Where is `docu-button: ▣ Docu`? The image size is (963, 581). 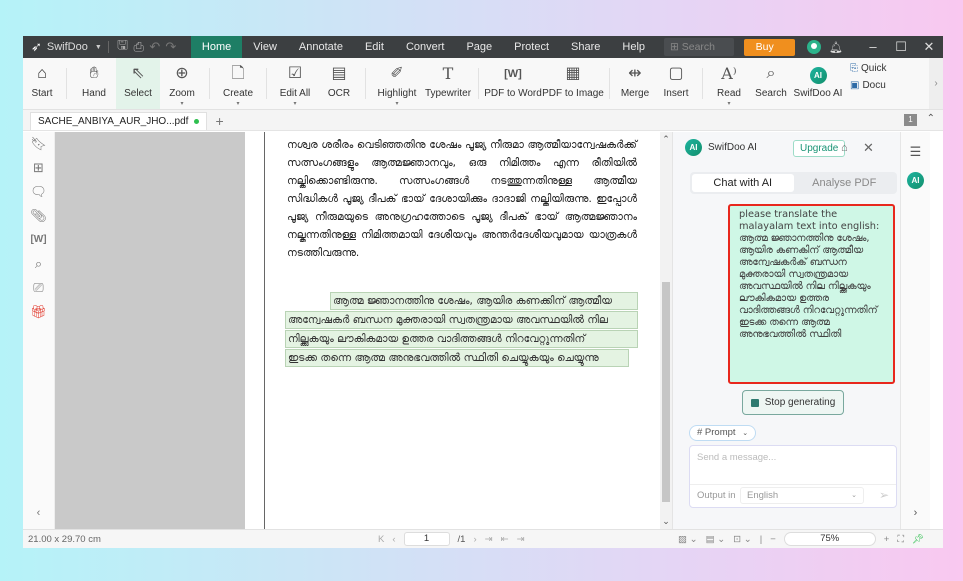 docu-button: ▣ Docu is located at coordinates (868, 85).